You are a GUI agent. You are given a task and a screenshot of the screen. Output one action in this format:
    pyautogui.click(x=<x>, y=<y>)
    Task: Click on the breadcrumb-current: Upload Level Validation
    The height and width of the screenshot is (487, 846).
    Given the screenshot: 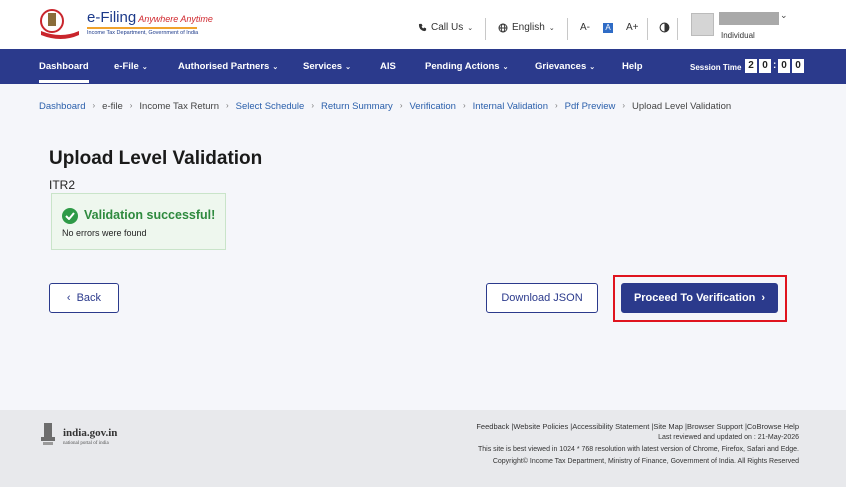 What is the action you would take?
    pyautogui.click(x=682, y=106)
    